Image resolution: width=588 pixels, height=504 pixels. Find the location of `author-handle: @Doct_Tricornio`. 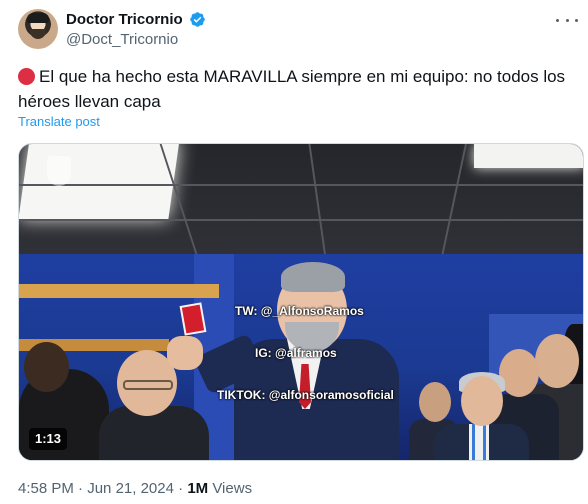

author-handle: @Doct_Tricornio is located at coordinates (122, 40).